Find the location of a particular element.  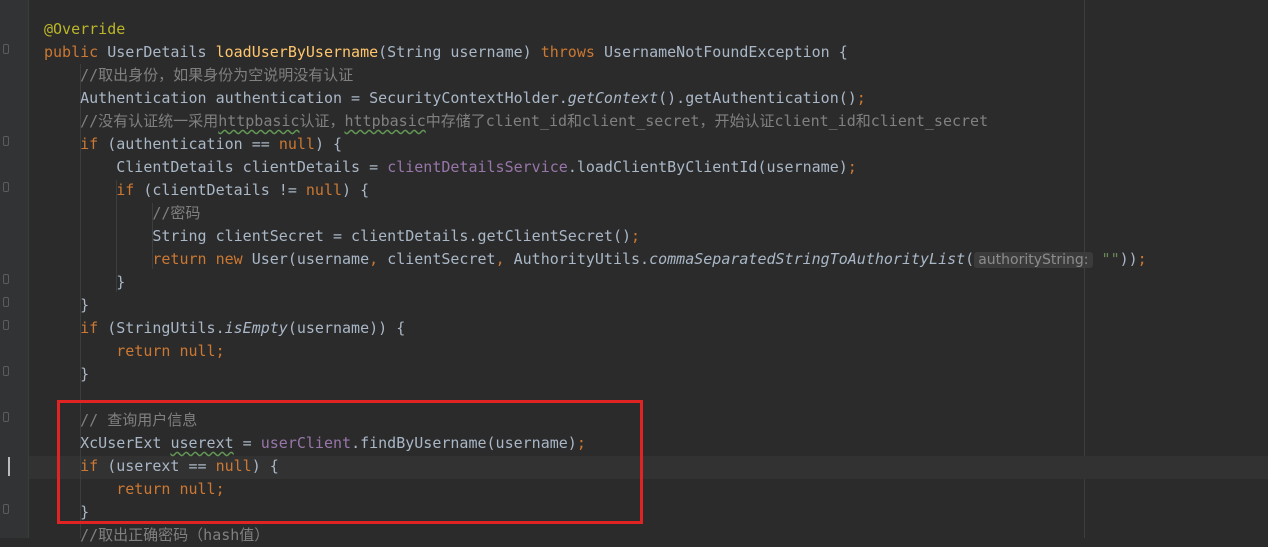

code-token: (username)) { is located at coordinates (346, 328).